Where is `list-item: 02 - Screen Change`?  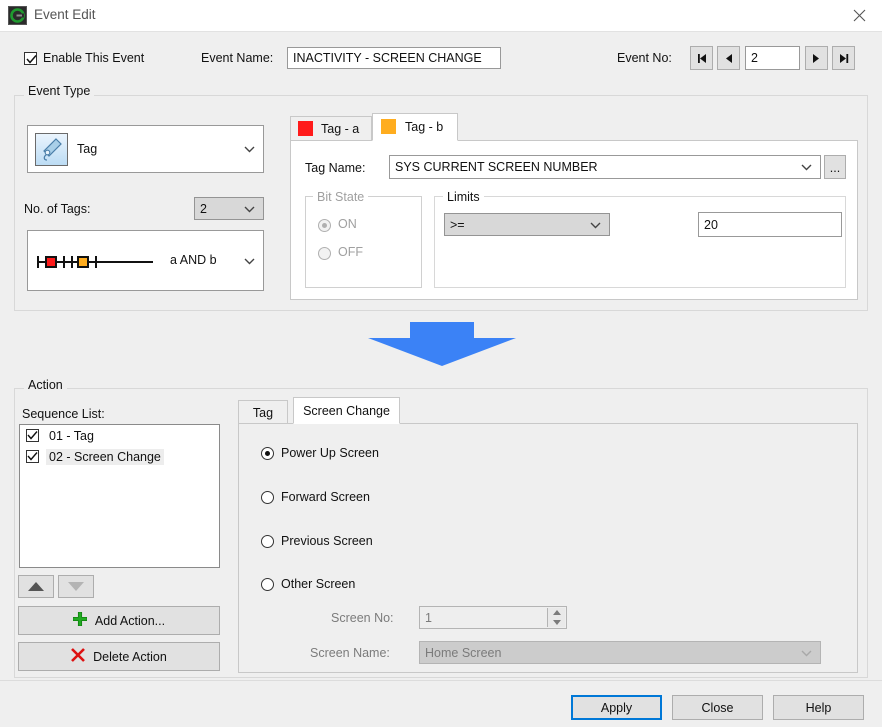
list-item: 02 - Screen Change is located at coordinates (119, 456).